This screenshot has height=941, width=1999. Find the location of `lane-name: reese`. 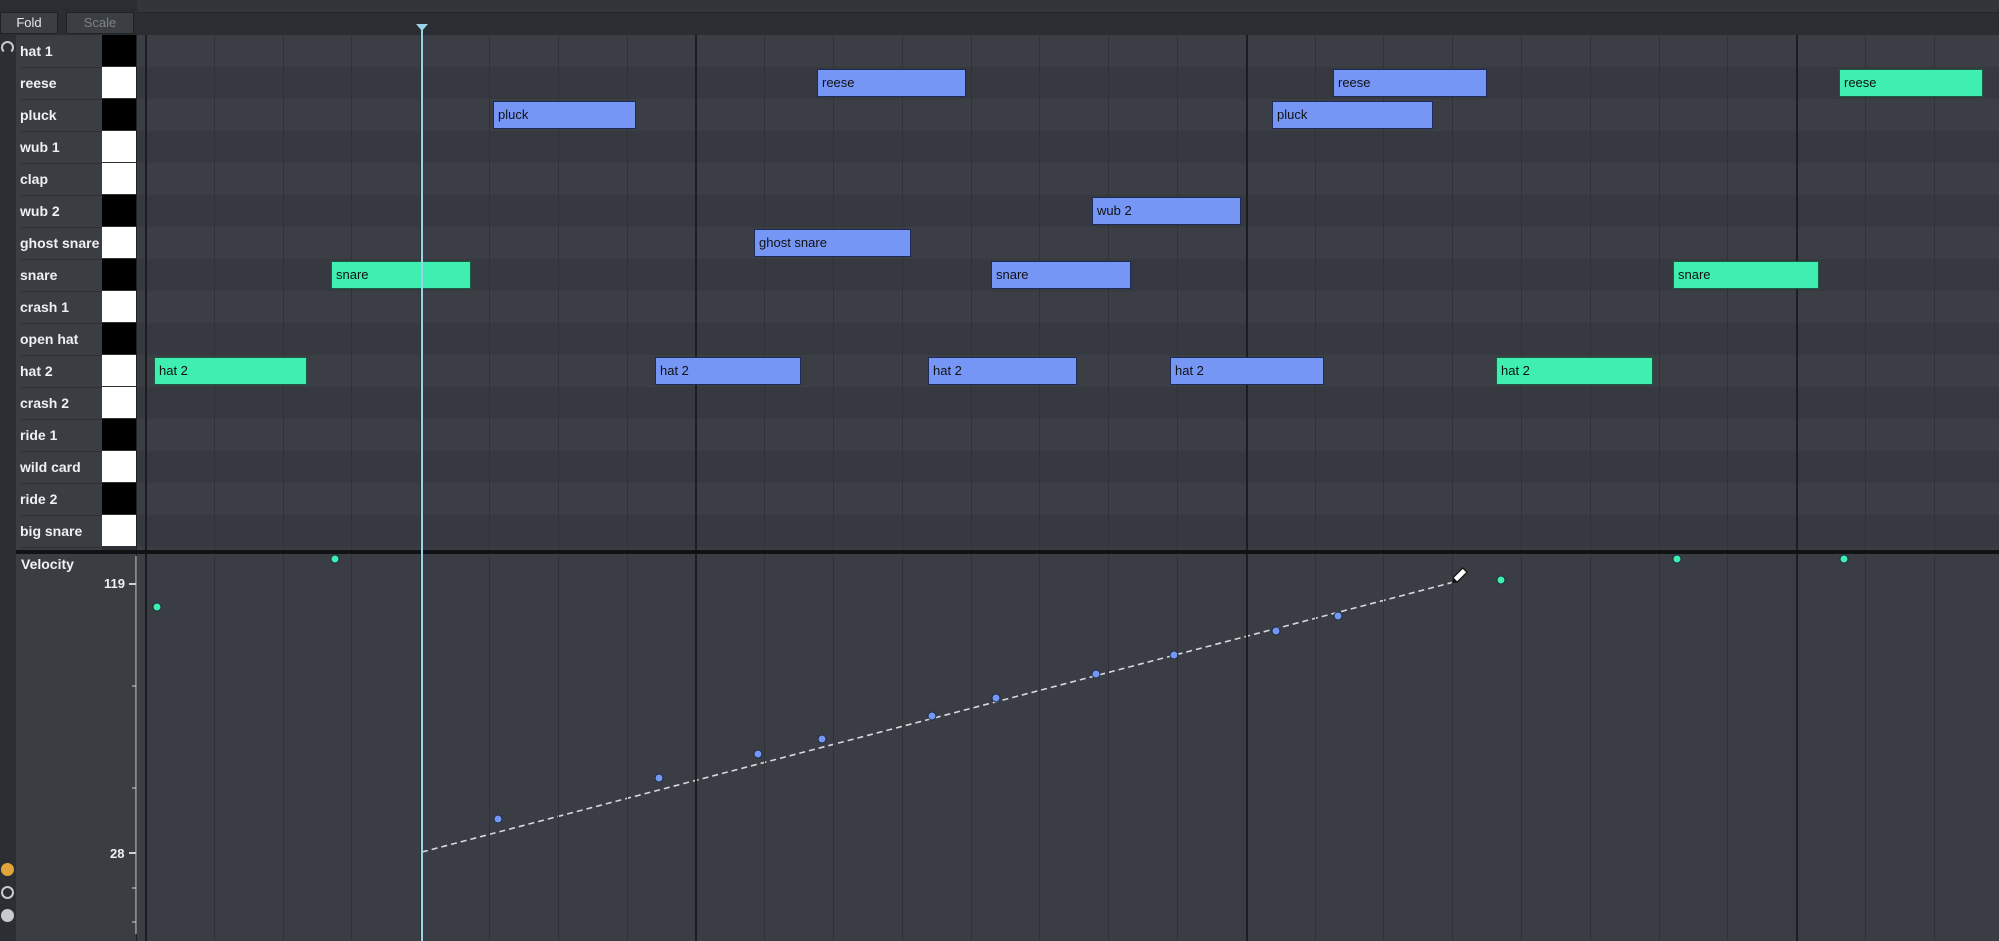

lane-name: reese is located at coordinates (61, 83).